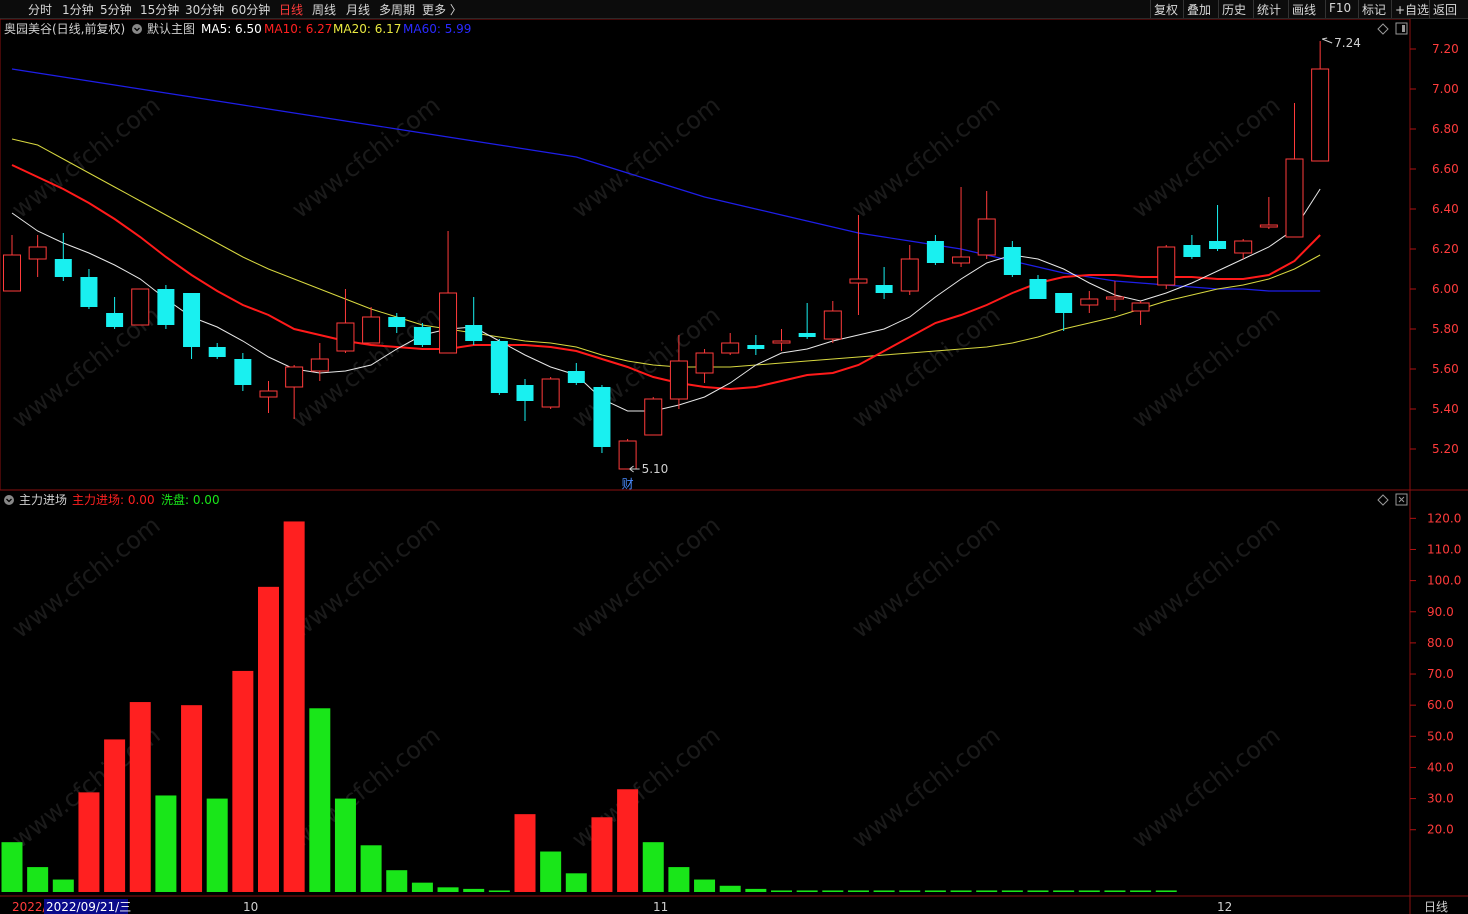 Image resolution: width=1468 pixels, height=914 pixels. I want to click on period-tab-2: 5分钟, so click(116, 9).